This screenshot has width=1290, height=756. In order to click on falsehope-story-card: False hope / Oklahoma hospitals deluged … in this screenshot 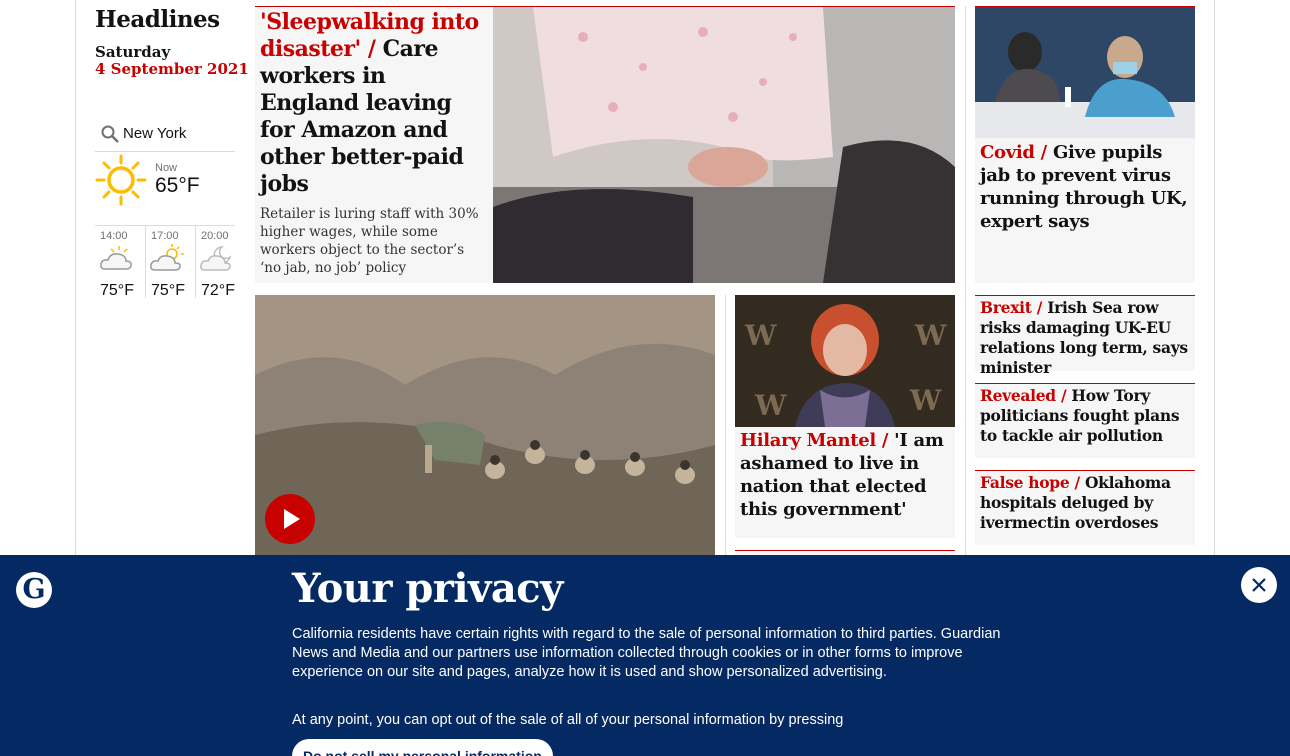, I will do `click(1085, 507)`.